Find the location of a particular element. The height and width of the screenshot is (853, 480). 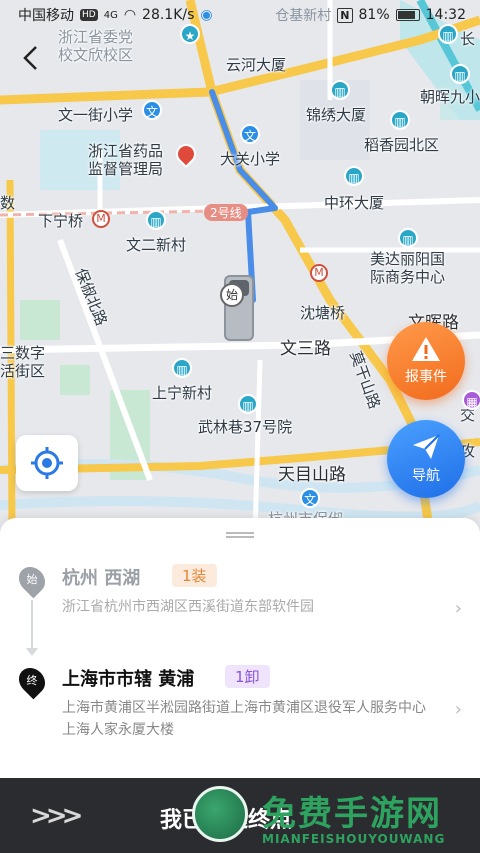

map-label: 校文欣校区 is located at coordinates (96, 55).